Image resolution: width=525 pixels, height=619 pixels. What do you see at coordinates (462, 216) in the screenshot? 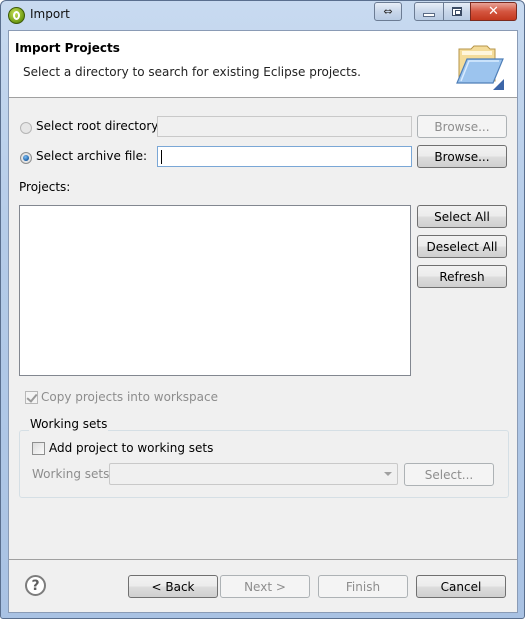
I see `select-all-button: Select All` at bounding box center [462, 216].